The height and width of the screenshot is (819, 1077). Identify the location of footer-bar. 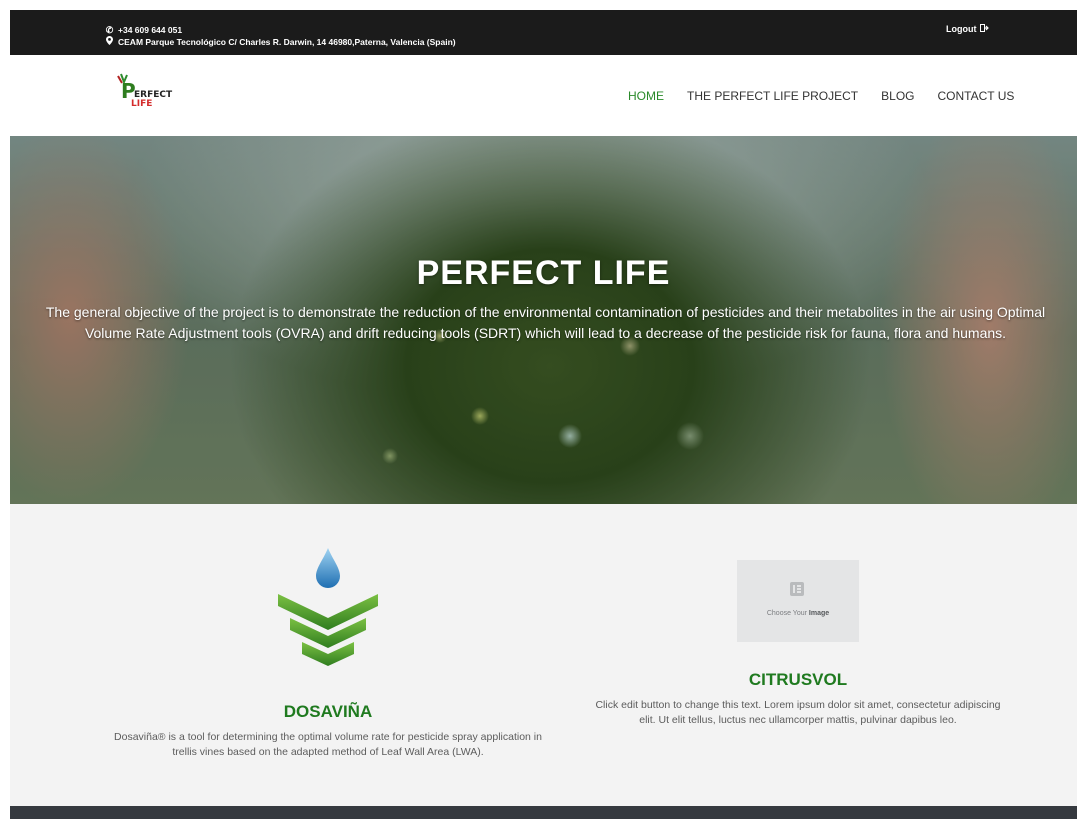
(543, 812).